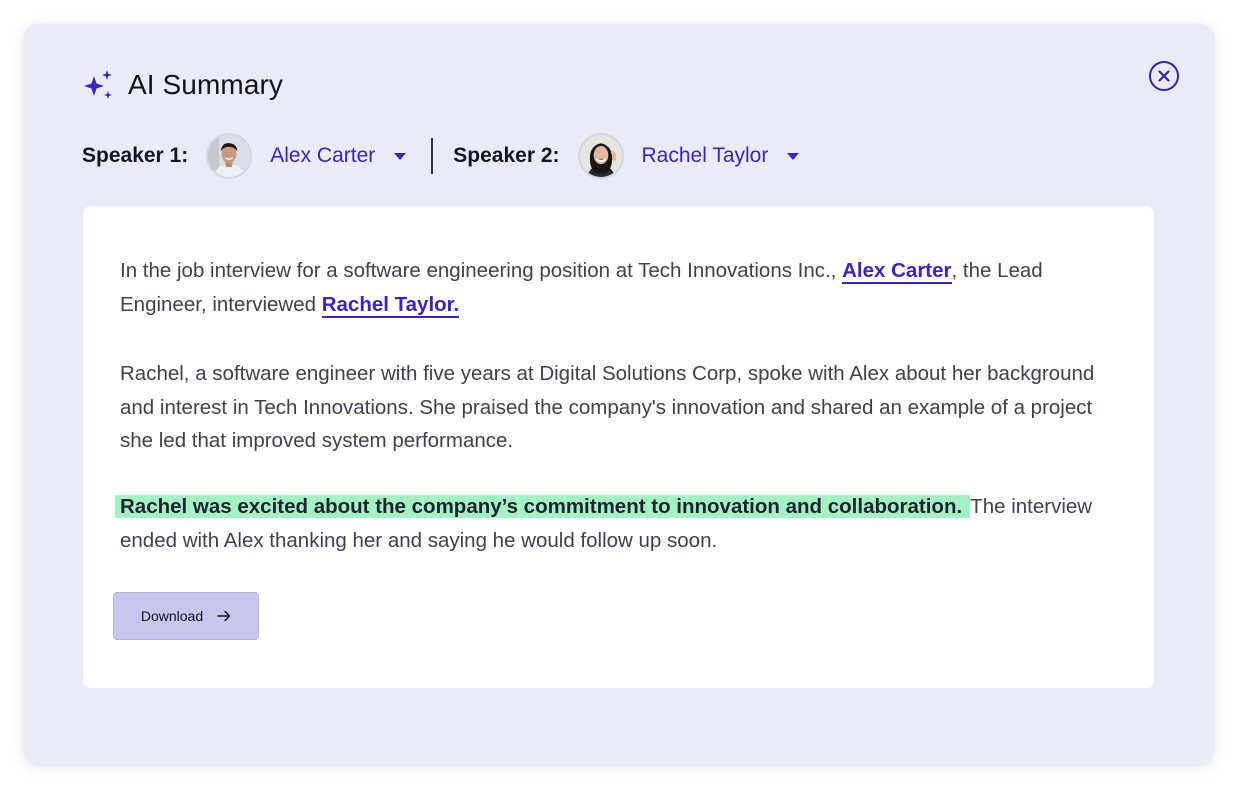 The width and height of the screenshot is (1238, 788). Describe the element at coordinates (135, 155) in the screenshot. I see `speaker-1-label: Speaker 1:` at that location.